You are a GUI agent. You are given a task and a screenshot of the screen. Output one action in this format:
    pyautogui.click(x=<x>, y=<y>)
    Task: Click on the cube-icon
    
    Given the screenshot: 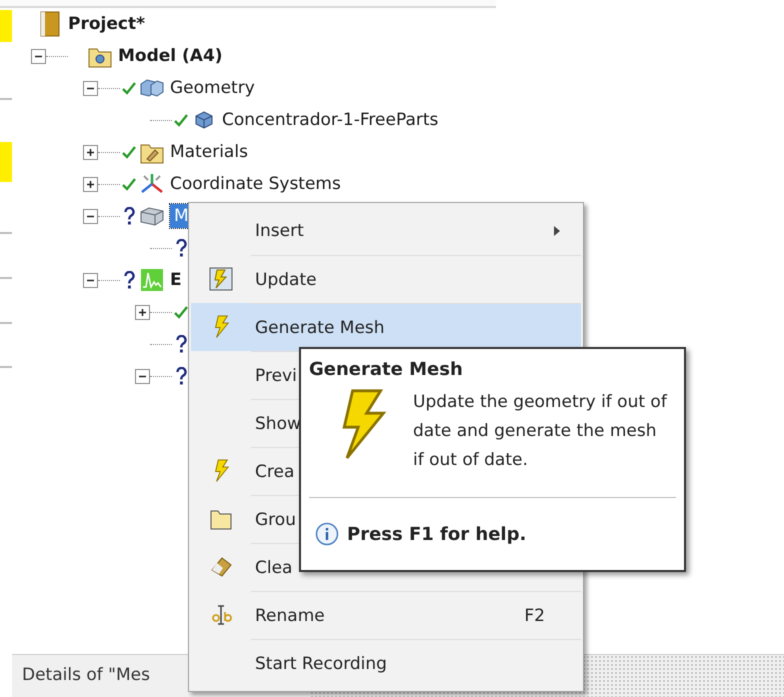 What is the action you would take?
    pyautogui.click(x=204, y=120)
    